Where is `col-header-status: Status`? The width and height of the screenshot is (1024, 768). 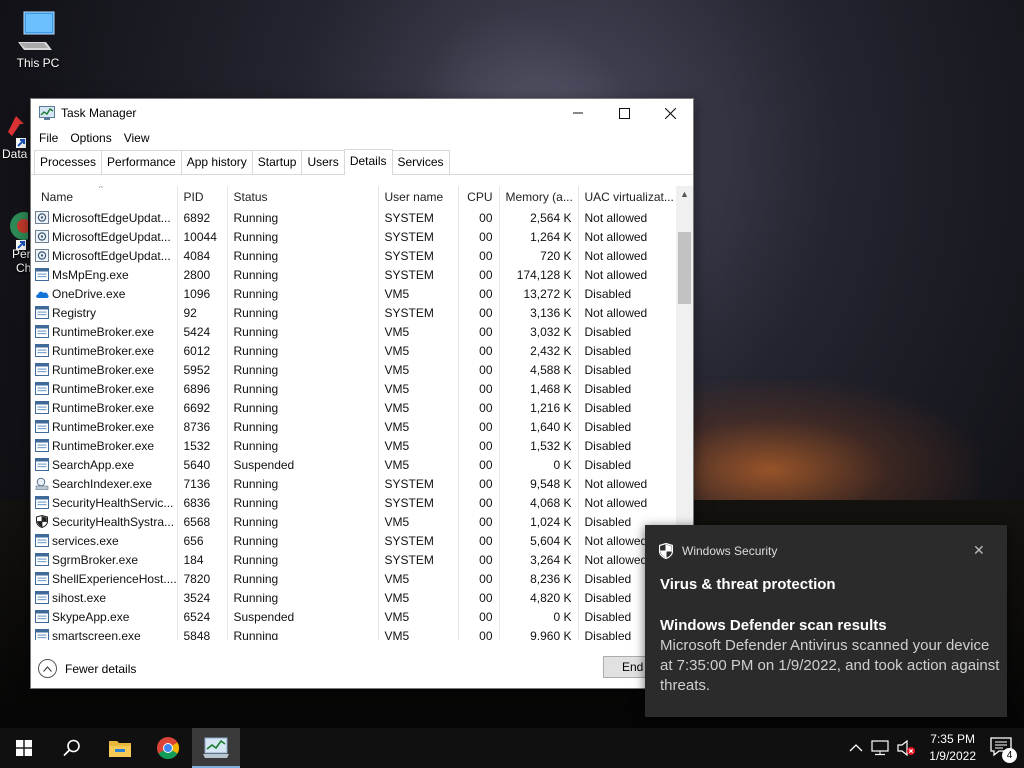
col-header-status: Status is located at coordinates (303, 197).